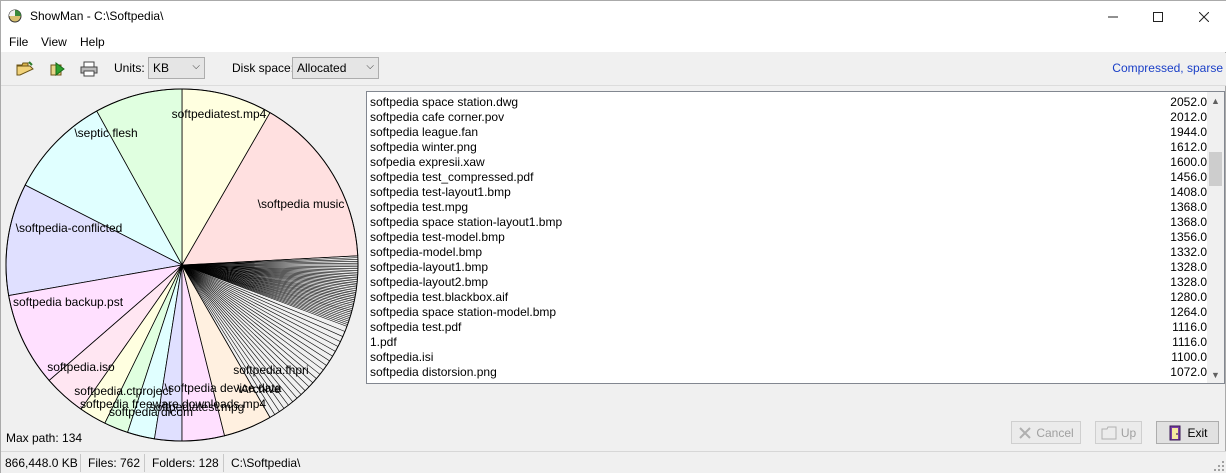 The height and width of the screenshot is (473, 1226). What do you see at coordinates (788, 117) in the screenshot?
I see `list-item: softpedia cafe corner.pov 2012.0` at bounding box center [788, 117].